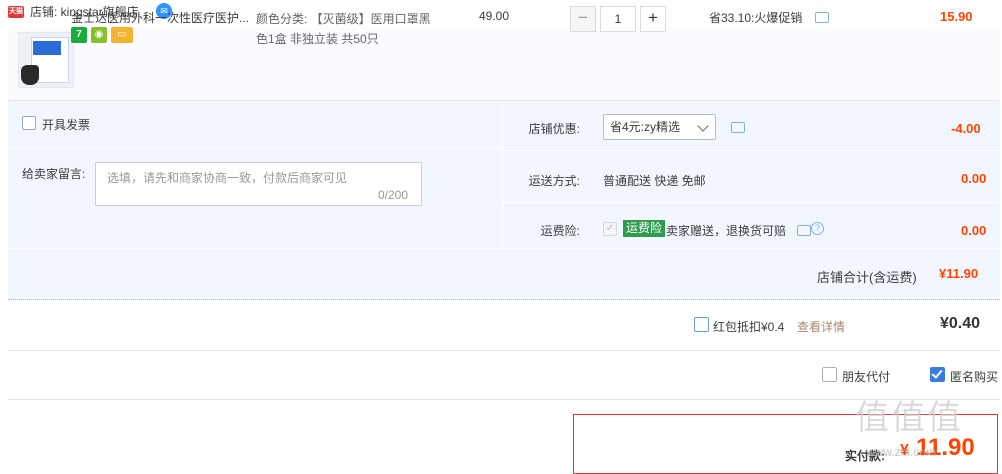 The height and width of the screenshot is (474, 1002). Describe the element at coordinates (79, 35) in the screenshot. I see `seven-day-return-icon: 7` at that location.